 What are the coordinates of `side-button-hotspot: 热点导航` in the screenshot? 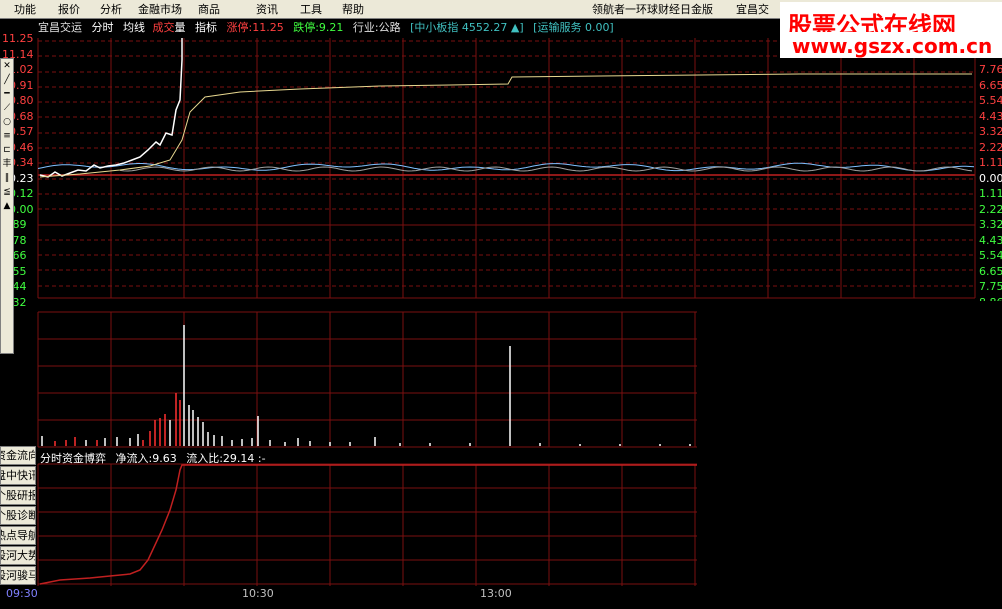 It's located at (18, 535).